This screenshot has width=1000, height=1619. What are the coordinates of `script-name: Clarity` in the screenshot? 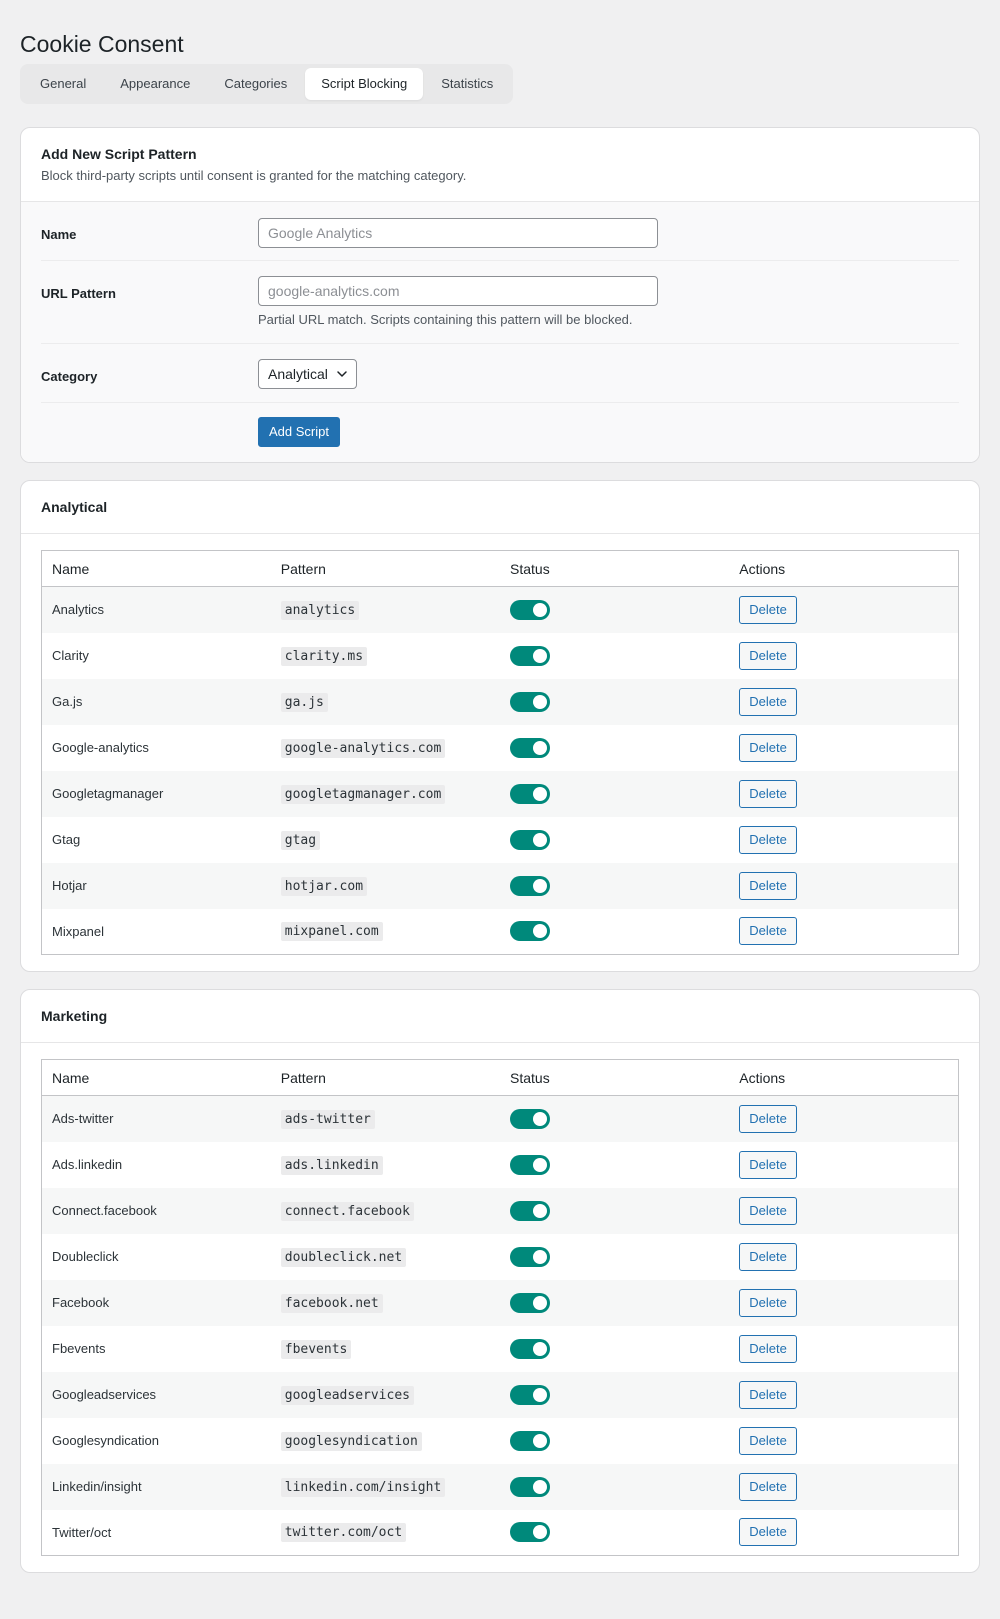 It's located at (70, 655).